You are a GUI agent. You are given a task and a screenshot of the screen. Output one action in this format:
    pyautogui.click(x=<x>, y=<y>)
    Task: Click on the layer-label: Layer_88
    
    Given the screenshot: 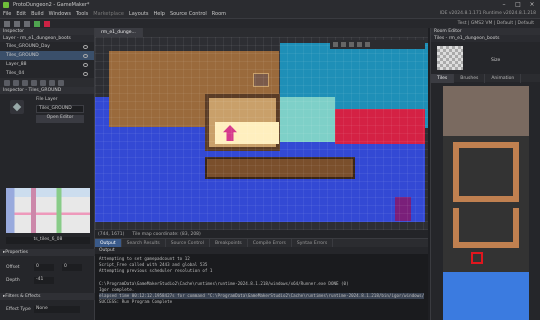 What is the action you would take?
    pyautogui.click(x=16, y=64)
    